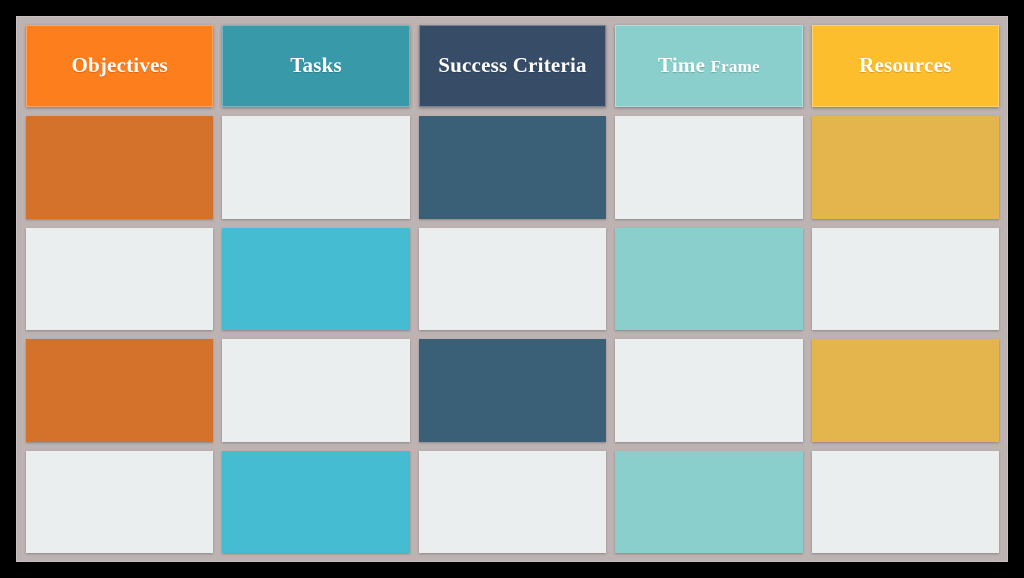 This screenshot has width=1024, height=578. Describe the element at coordinates (512, 278) in the screenshot. I see `table-cell-success-criteria-row2` at that location.